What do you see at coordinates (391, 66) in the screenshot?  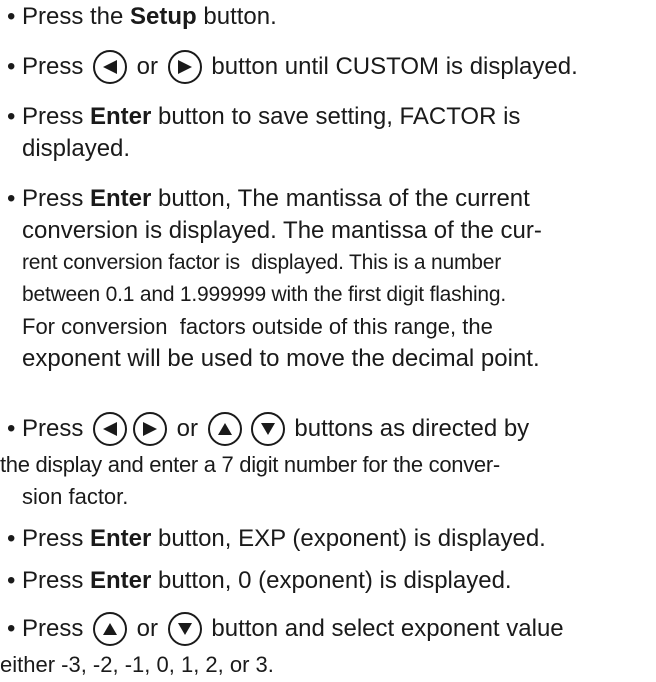 I see `instruction-text: button until CUSTOM is displayed.` at bounding box center [391, 66].